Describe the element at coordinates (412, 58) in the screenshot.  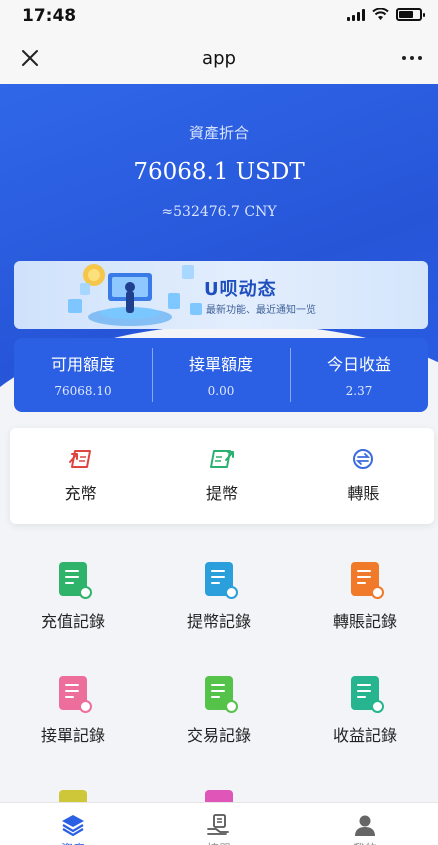
I see `more-icon` at that location.